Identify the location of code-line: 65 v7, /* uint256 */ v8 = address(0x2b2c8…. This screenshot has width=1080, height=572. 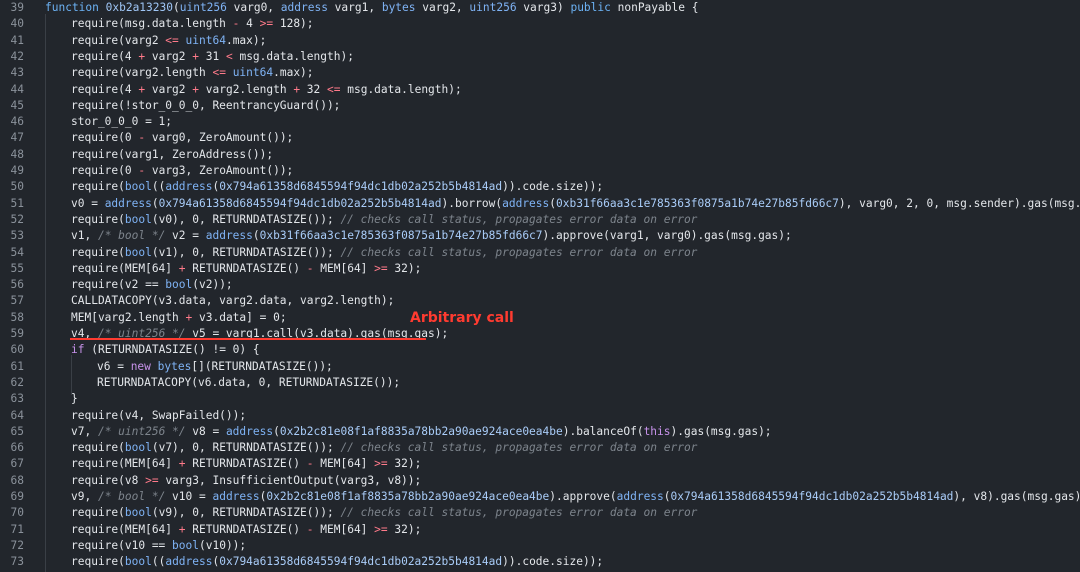
(540, 432).